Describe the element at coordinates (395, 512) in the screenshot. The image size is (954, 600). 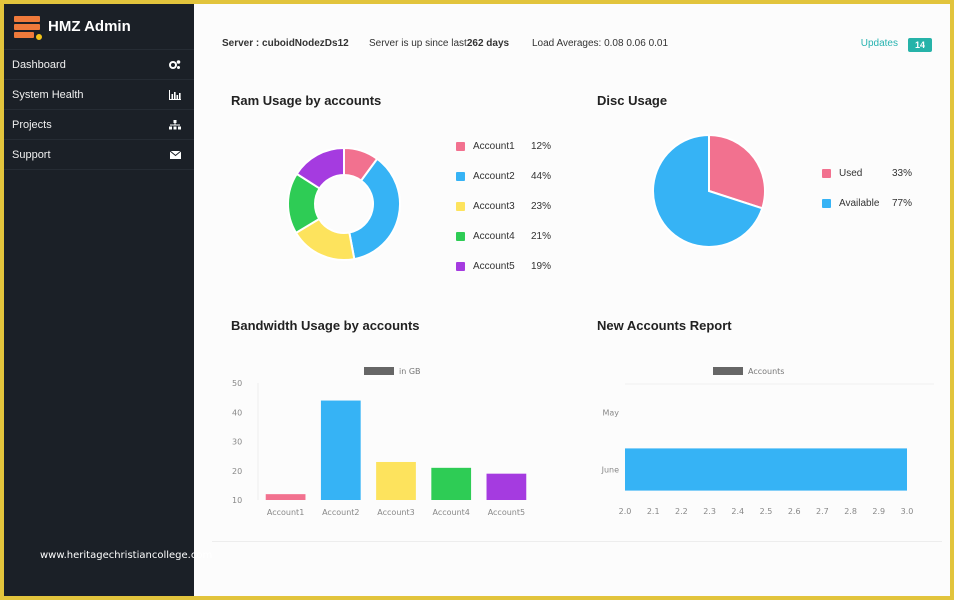
I see `x-tick-label: Account3` at that location.